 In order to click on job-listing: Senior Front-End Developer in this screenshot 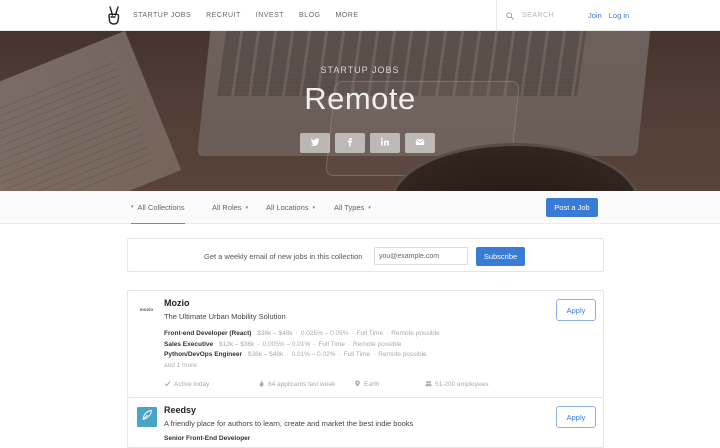, I will do `click(209, 440)`.